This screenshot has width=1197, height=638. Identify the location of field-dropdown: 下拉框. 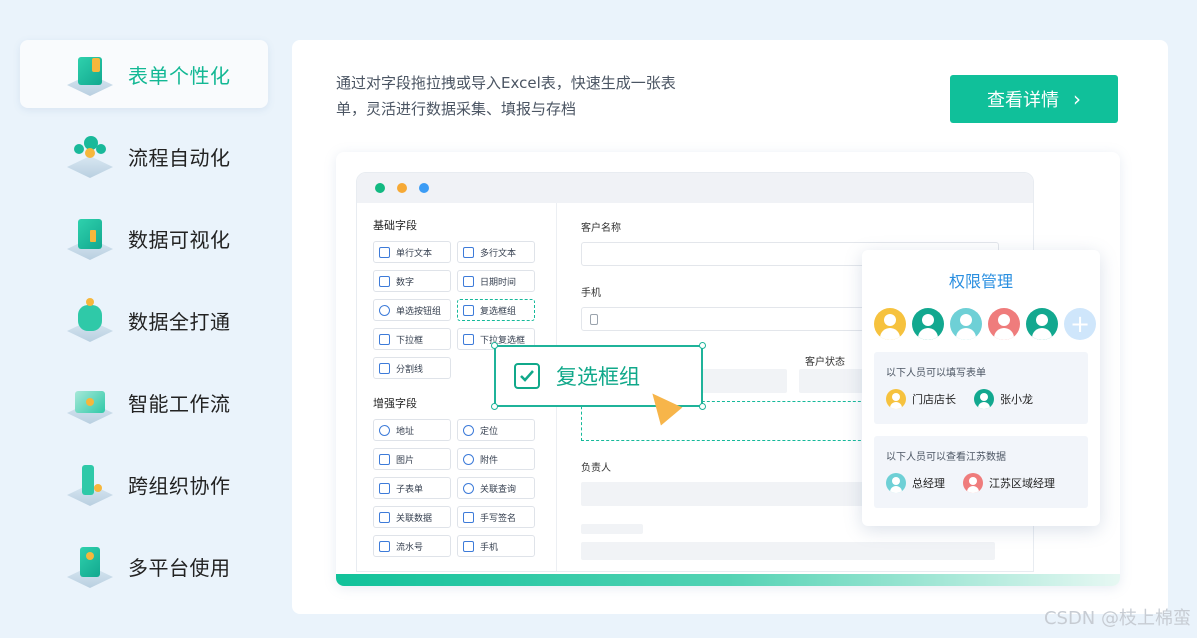
(412, 339).